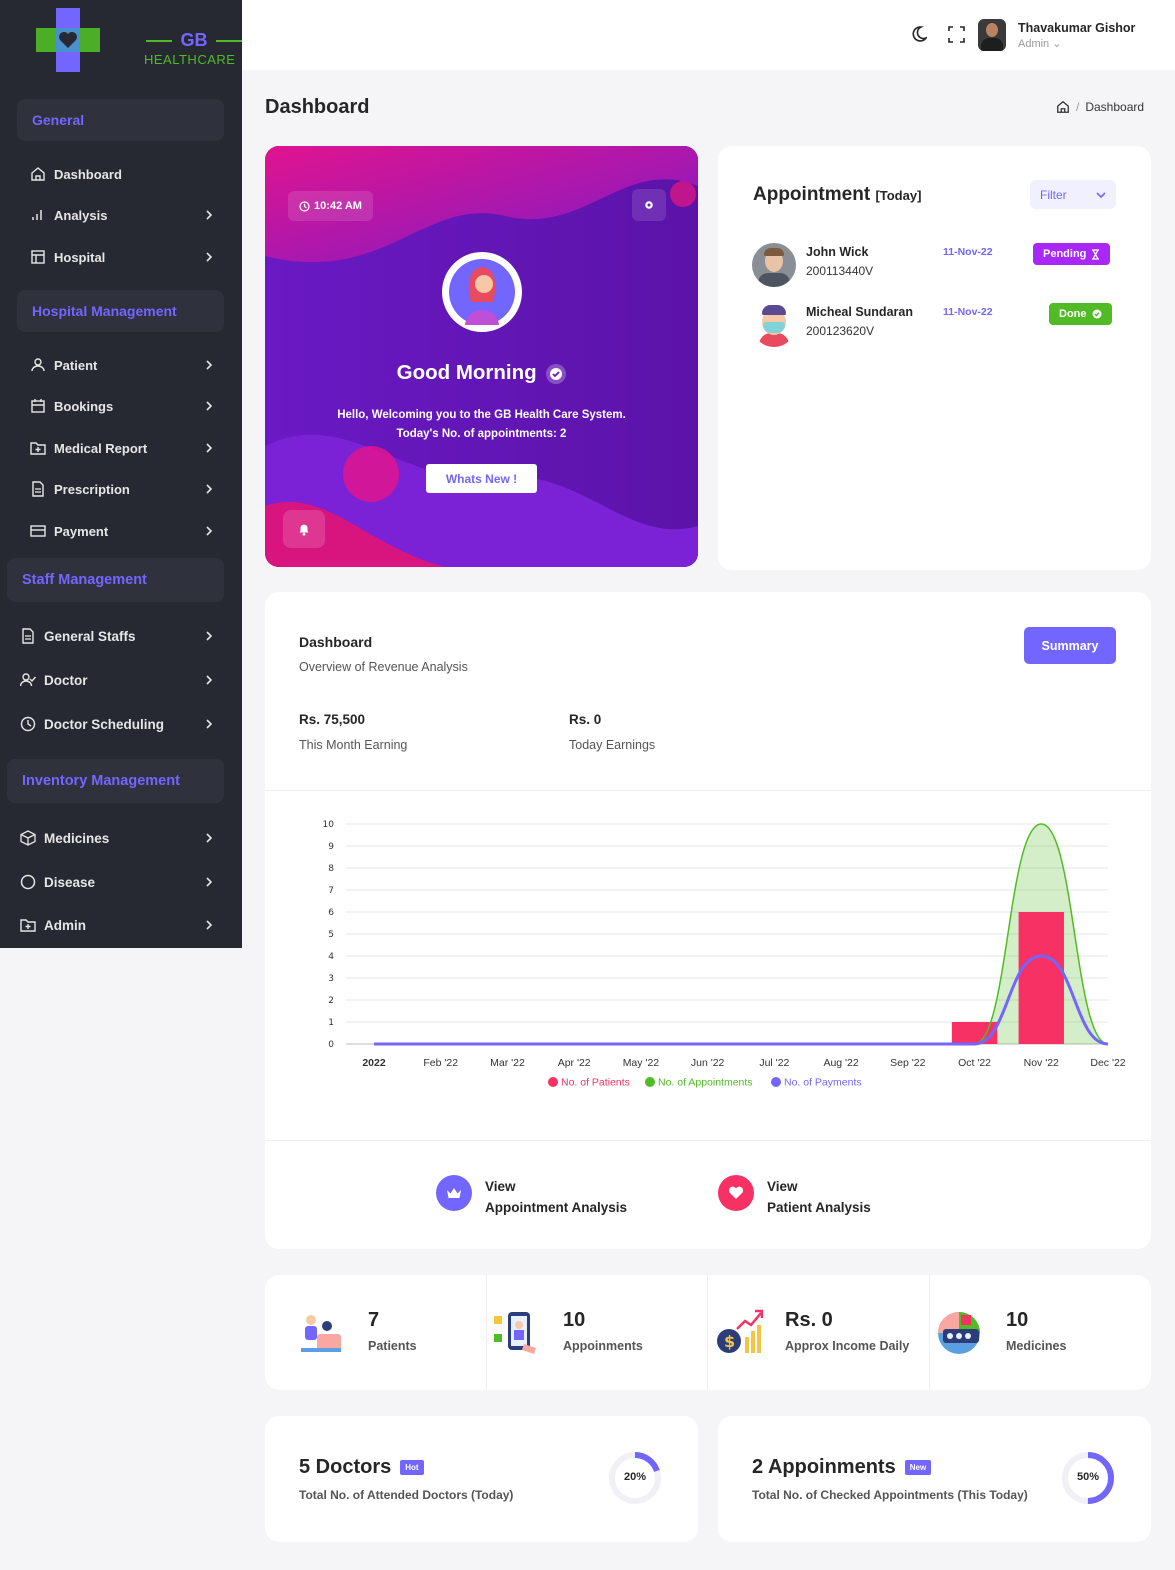 The image size is (1175, 1570). I want to click on legend-marker, so click(553, 1082).